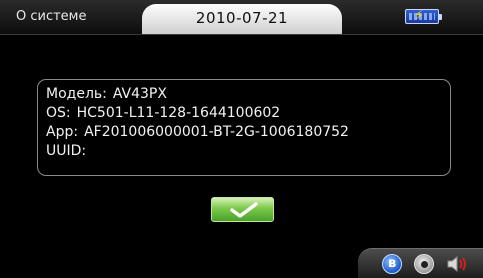 This screenshot has height=278, width=483. I want to click on os-label: OS:, so click(58, 113).